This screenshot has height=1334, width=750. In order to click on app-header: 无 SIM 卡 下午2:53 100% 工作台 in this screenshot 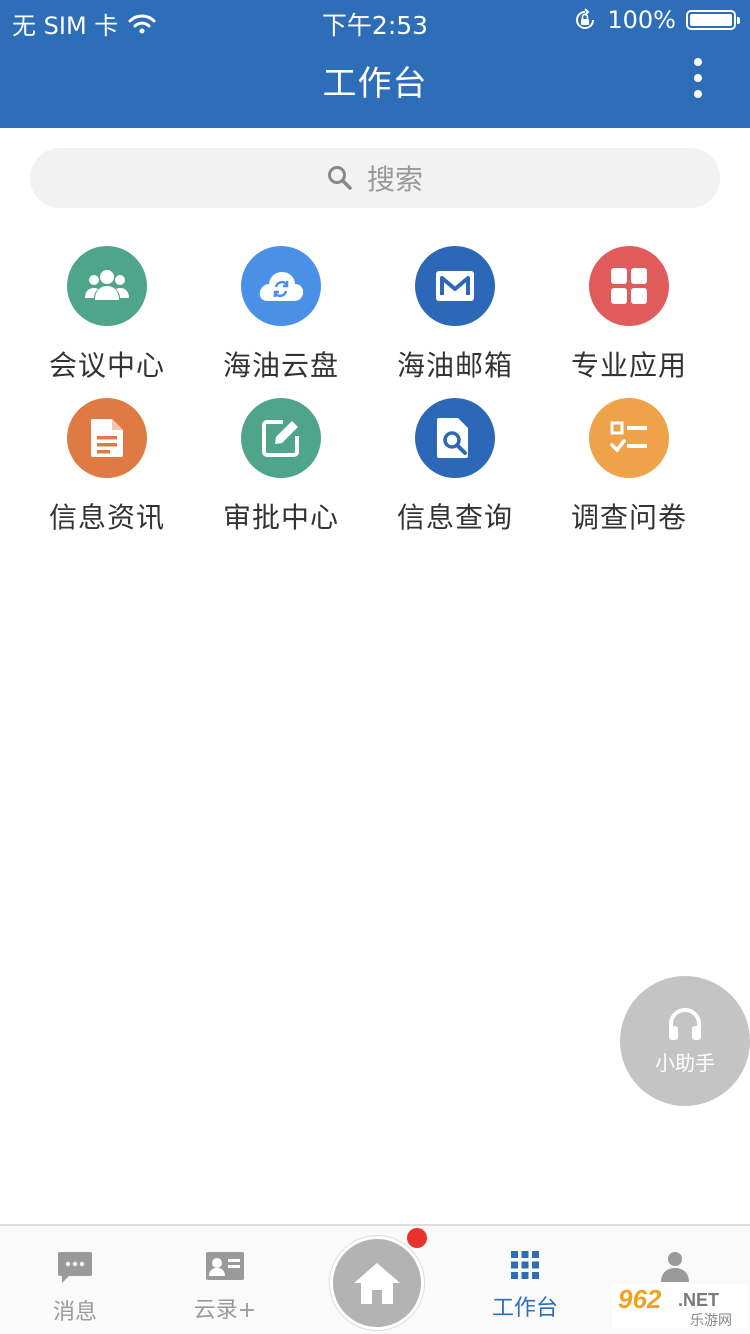, I will do `click(375, 64)`.